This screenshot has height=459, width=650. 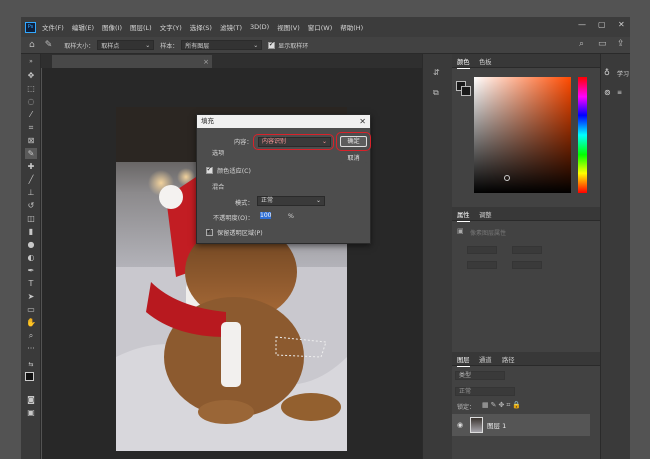 I want to click on panel-icon-strip: ⇵ ⧉, so click(x=437, y=256).